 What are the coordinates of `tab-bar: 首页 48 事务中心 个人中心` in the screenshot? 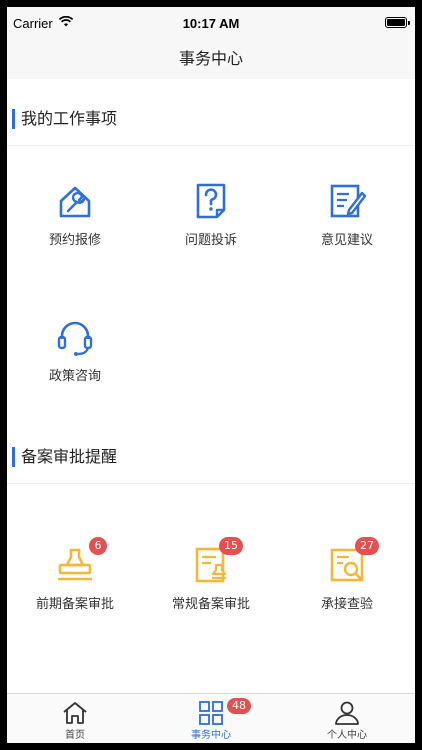 It's located at (211, 718).